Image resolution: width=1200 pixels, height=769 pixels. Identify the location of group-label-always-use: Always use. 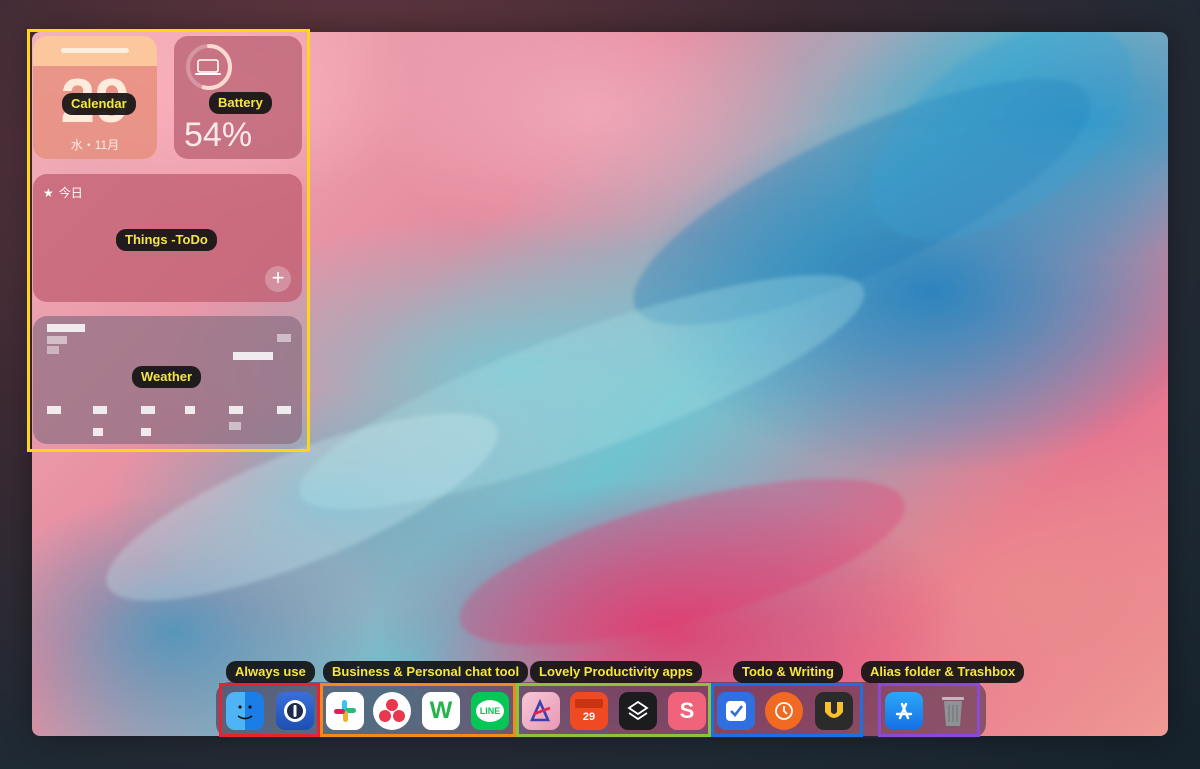
(270, 672).